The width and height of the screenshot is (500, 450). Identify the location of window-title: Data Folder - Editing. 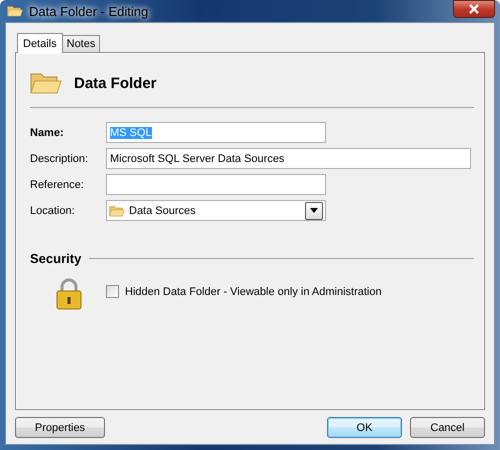
(88, 11).